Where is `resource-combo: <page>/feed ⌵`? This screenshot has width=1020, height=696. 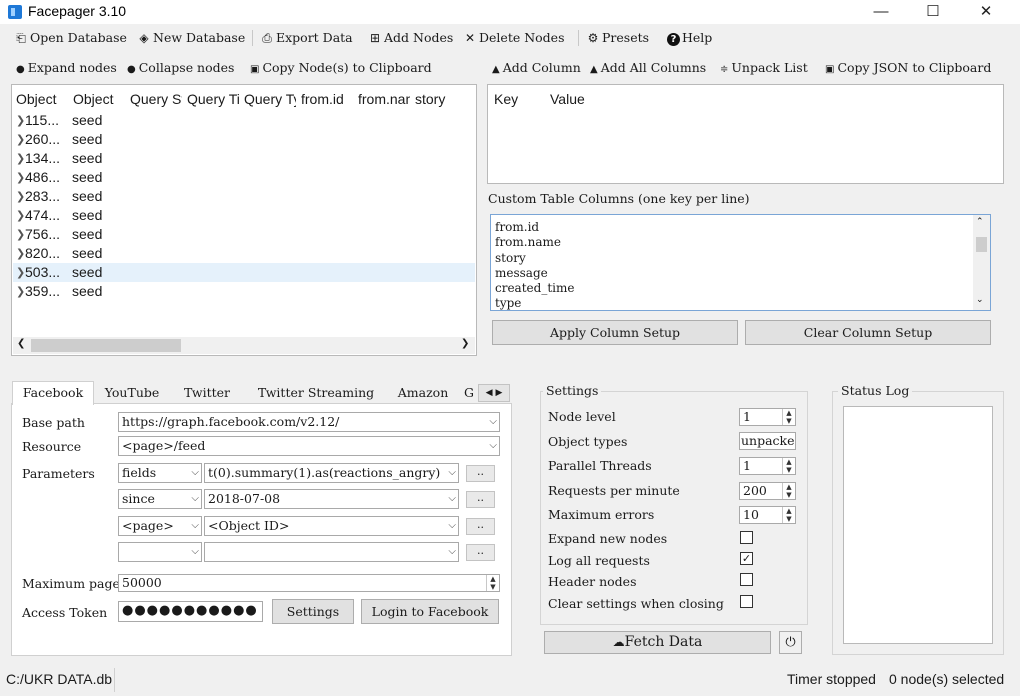 resource-combo: <page>/feed ⌵ is located at coordinates (309, 446).